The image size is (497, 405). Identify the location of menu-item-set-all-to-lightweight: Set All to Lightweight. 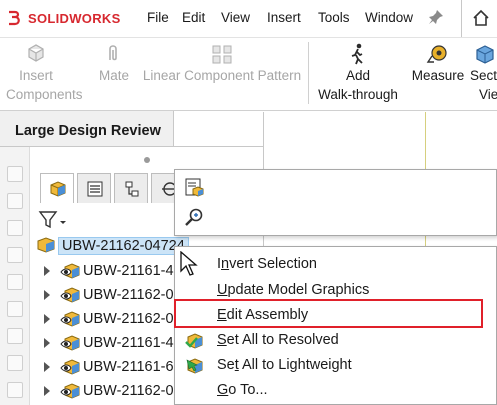
(335, 365).